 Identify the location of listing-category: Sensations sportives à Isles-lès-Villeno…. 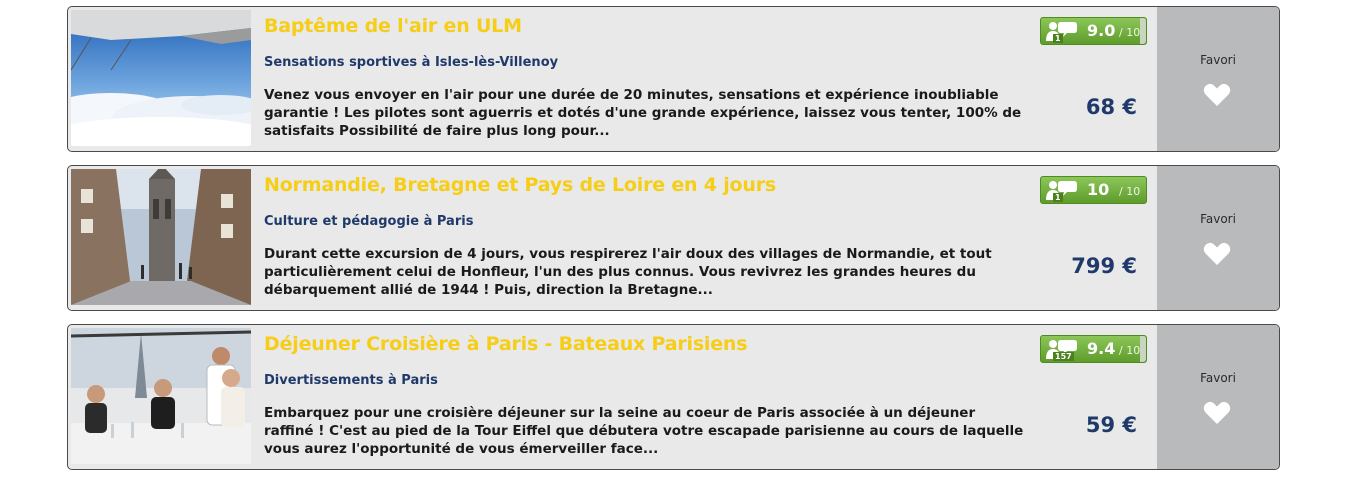
(411, 62).